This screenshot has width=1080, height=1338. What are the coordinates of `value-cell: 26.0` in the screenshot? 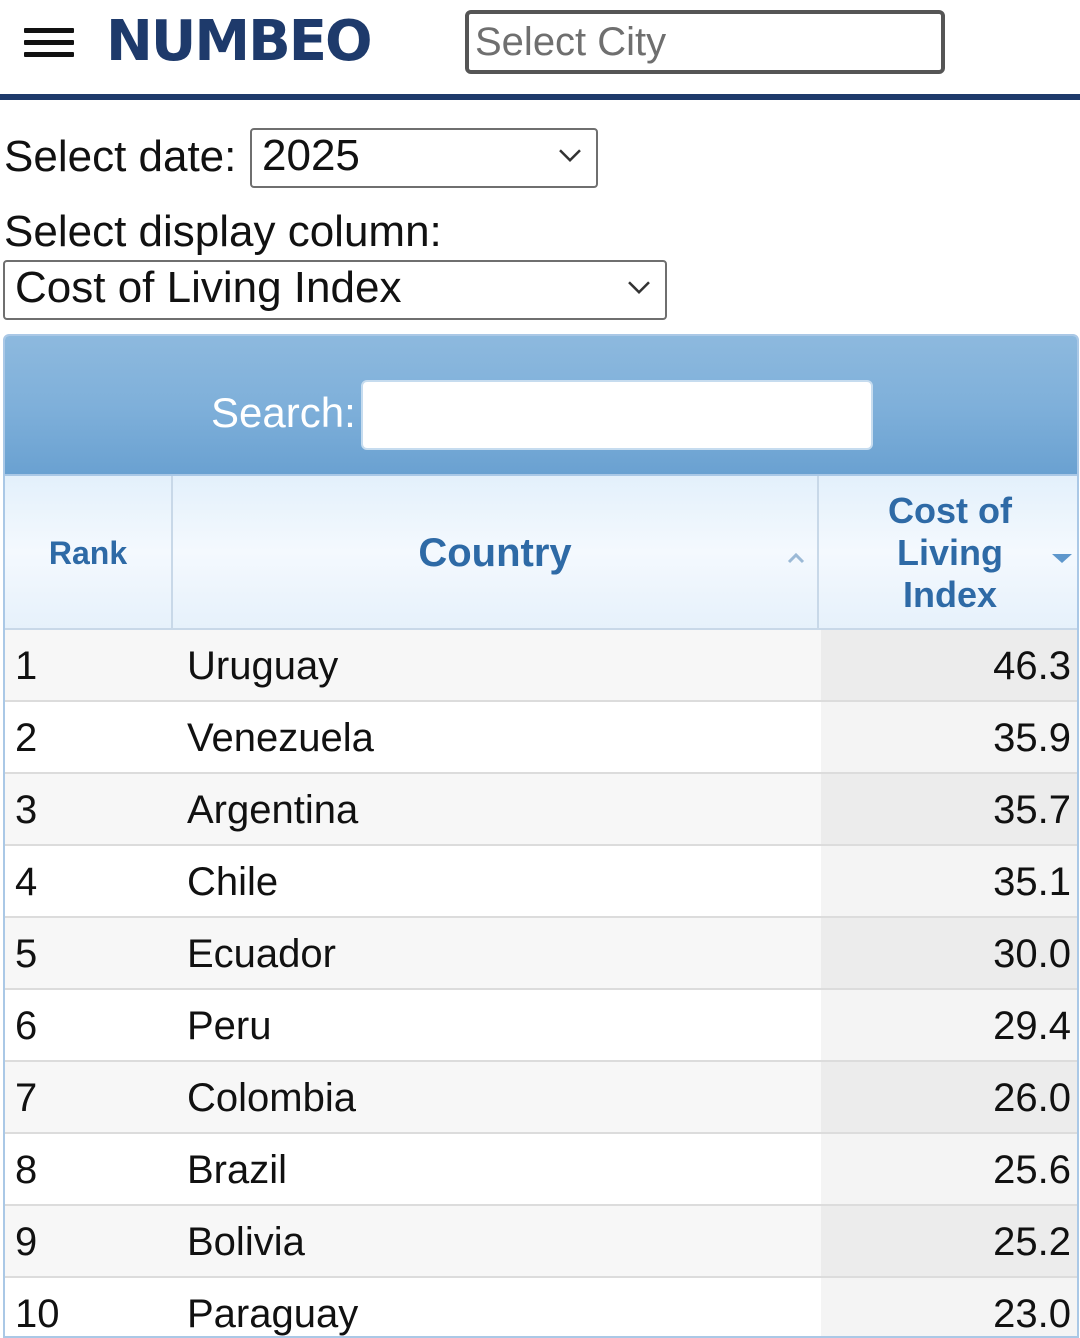 It's located at (949, 1097).